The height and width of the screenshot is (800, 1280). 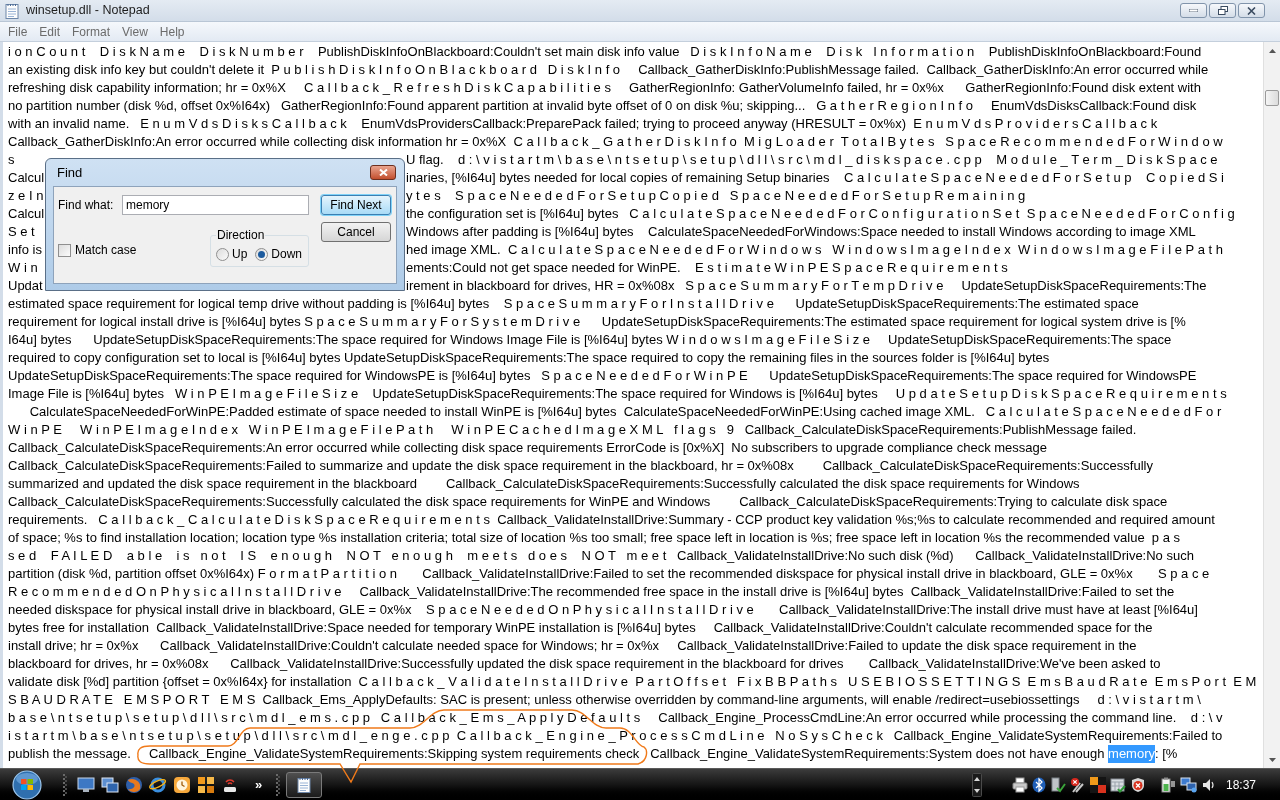 I want to click on taskbar-button, so click(x=304, y=784).